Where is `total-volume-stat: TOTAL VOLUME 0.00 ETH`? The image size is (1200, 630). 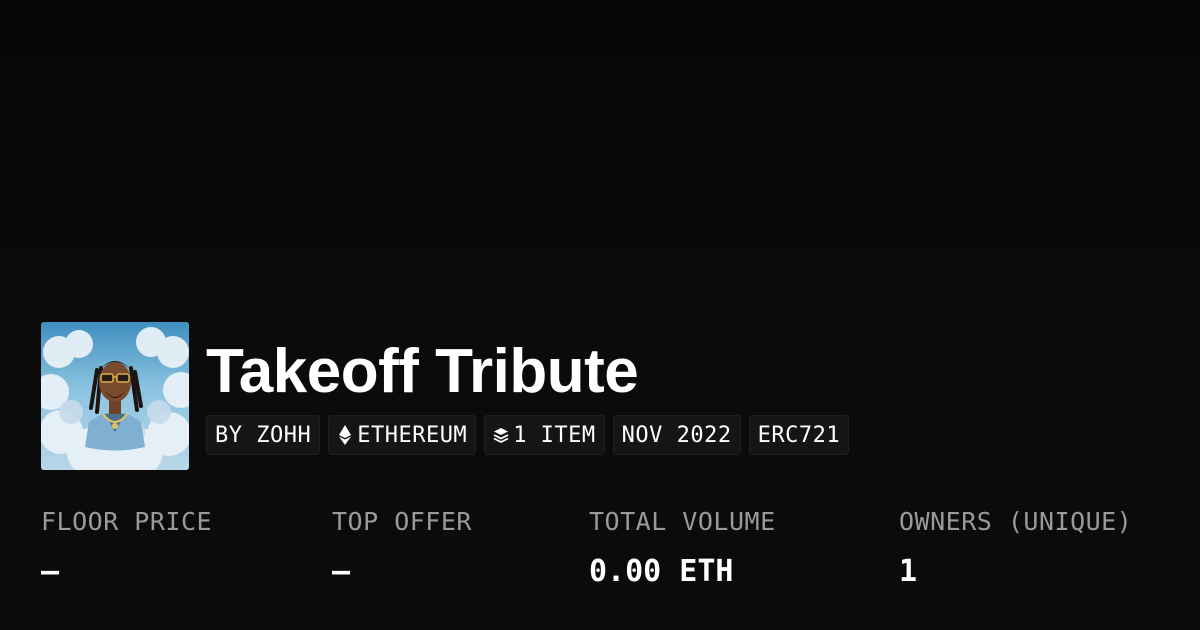
total-volume-stat: TOTAL VOLUME 0.00 ETH is located at coordinates (682, 547).